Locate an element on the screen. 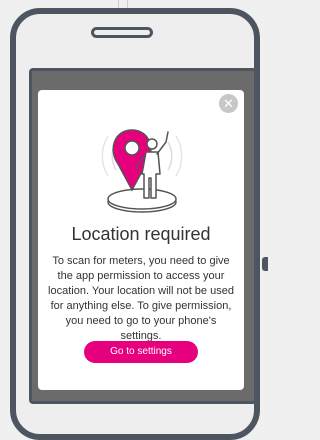 The width and height of the screenshot is (320, 440). close-icon: ✕ is located at coordinates (228, 103).